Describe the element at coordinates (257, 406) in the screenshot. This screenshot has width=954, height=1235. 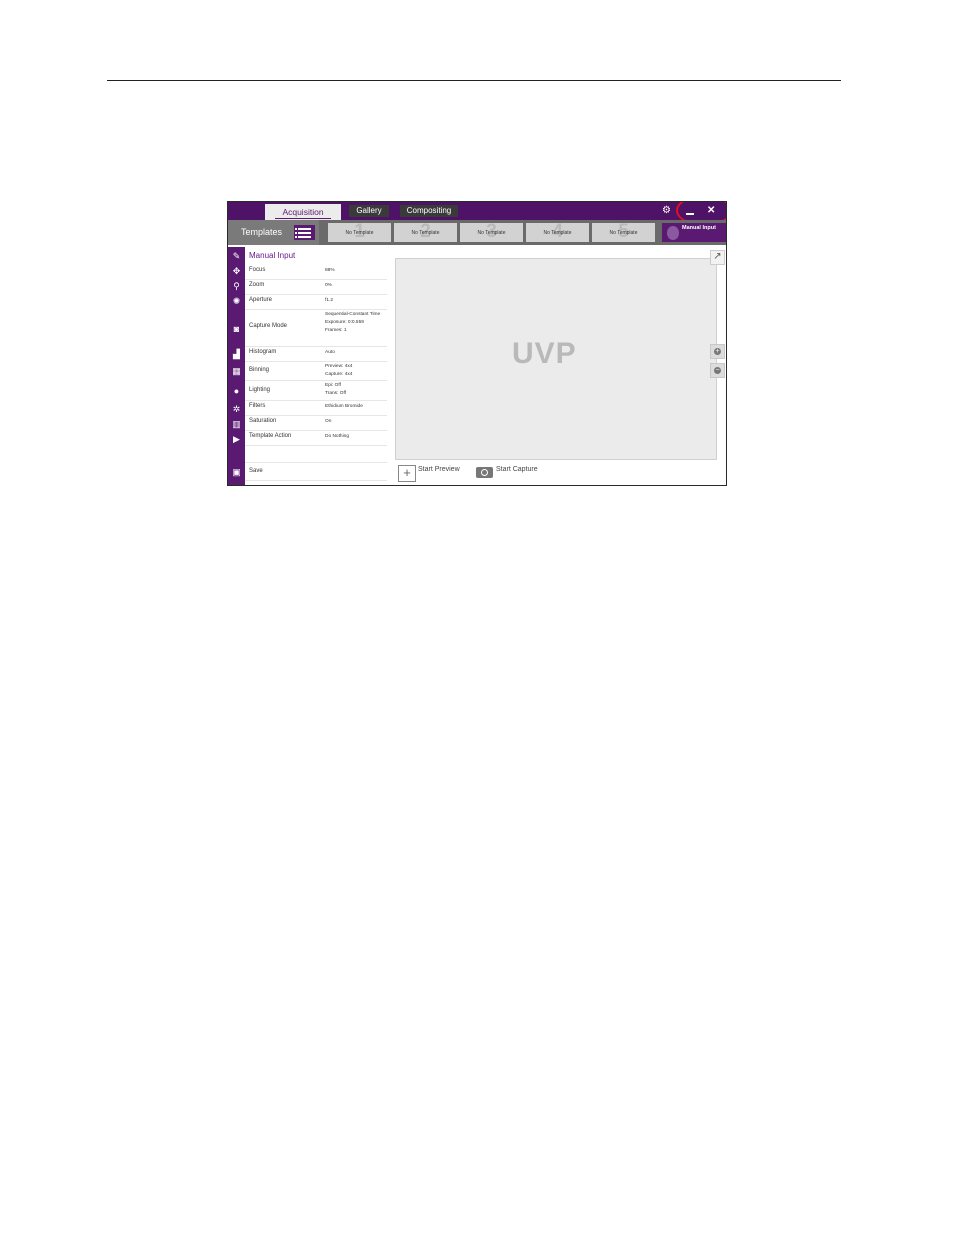
I see `setting-key: Filters` at that location.